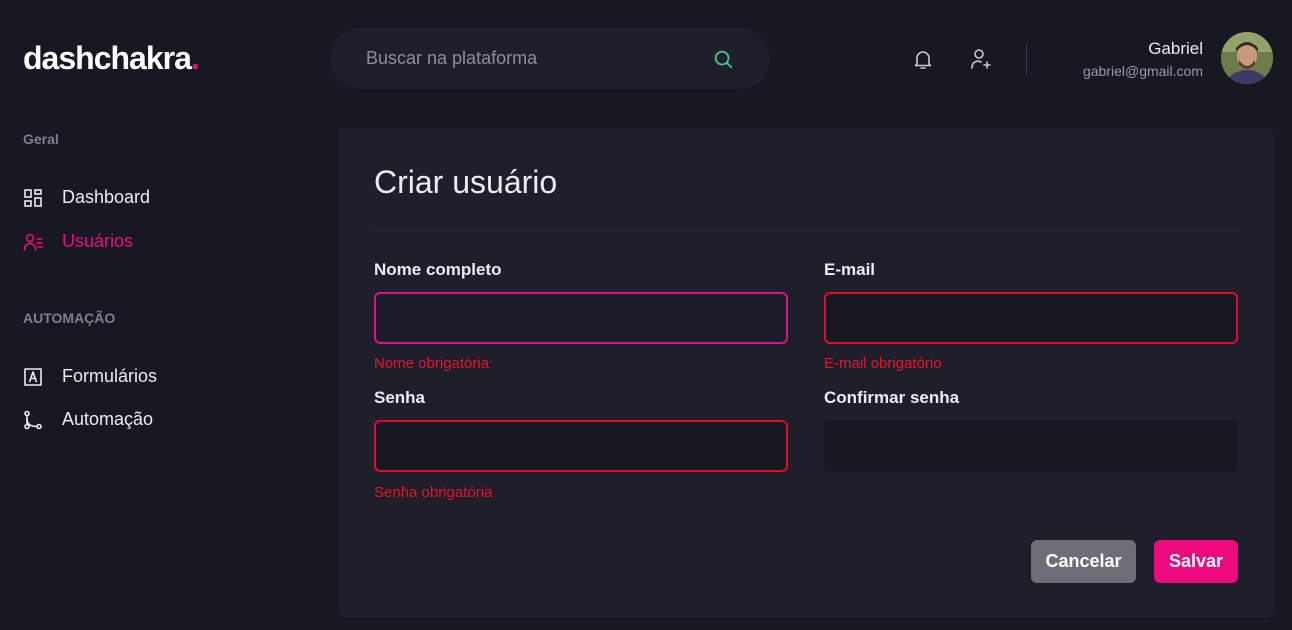 Image resolution: width=1292 pixels, height=630 pixels. I want to click on user-email: gabriel@gmail.com, so click(1142, 71).